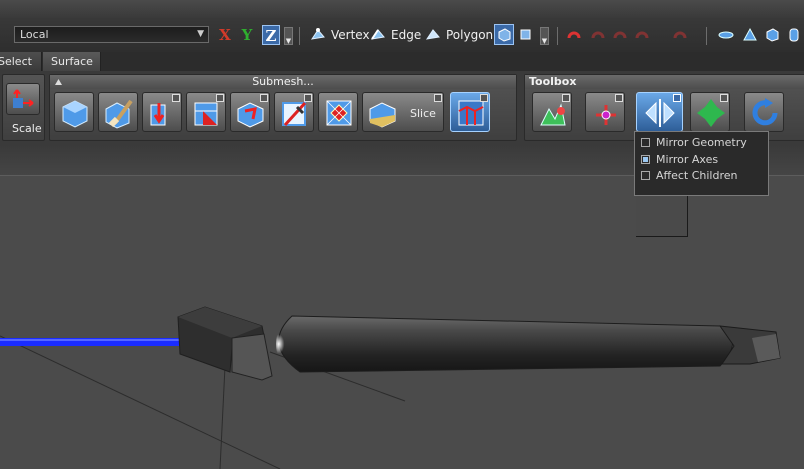 The image size is (804, 469). Describe the element at coordinates (605, 112) in the screenshot. I see `toolbox-pivot-button` at that location.